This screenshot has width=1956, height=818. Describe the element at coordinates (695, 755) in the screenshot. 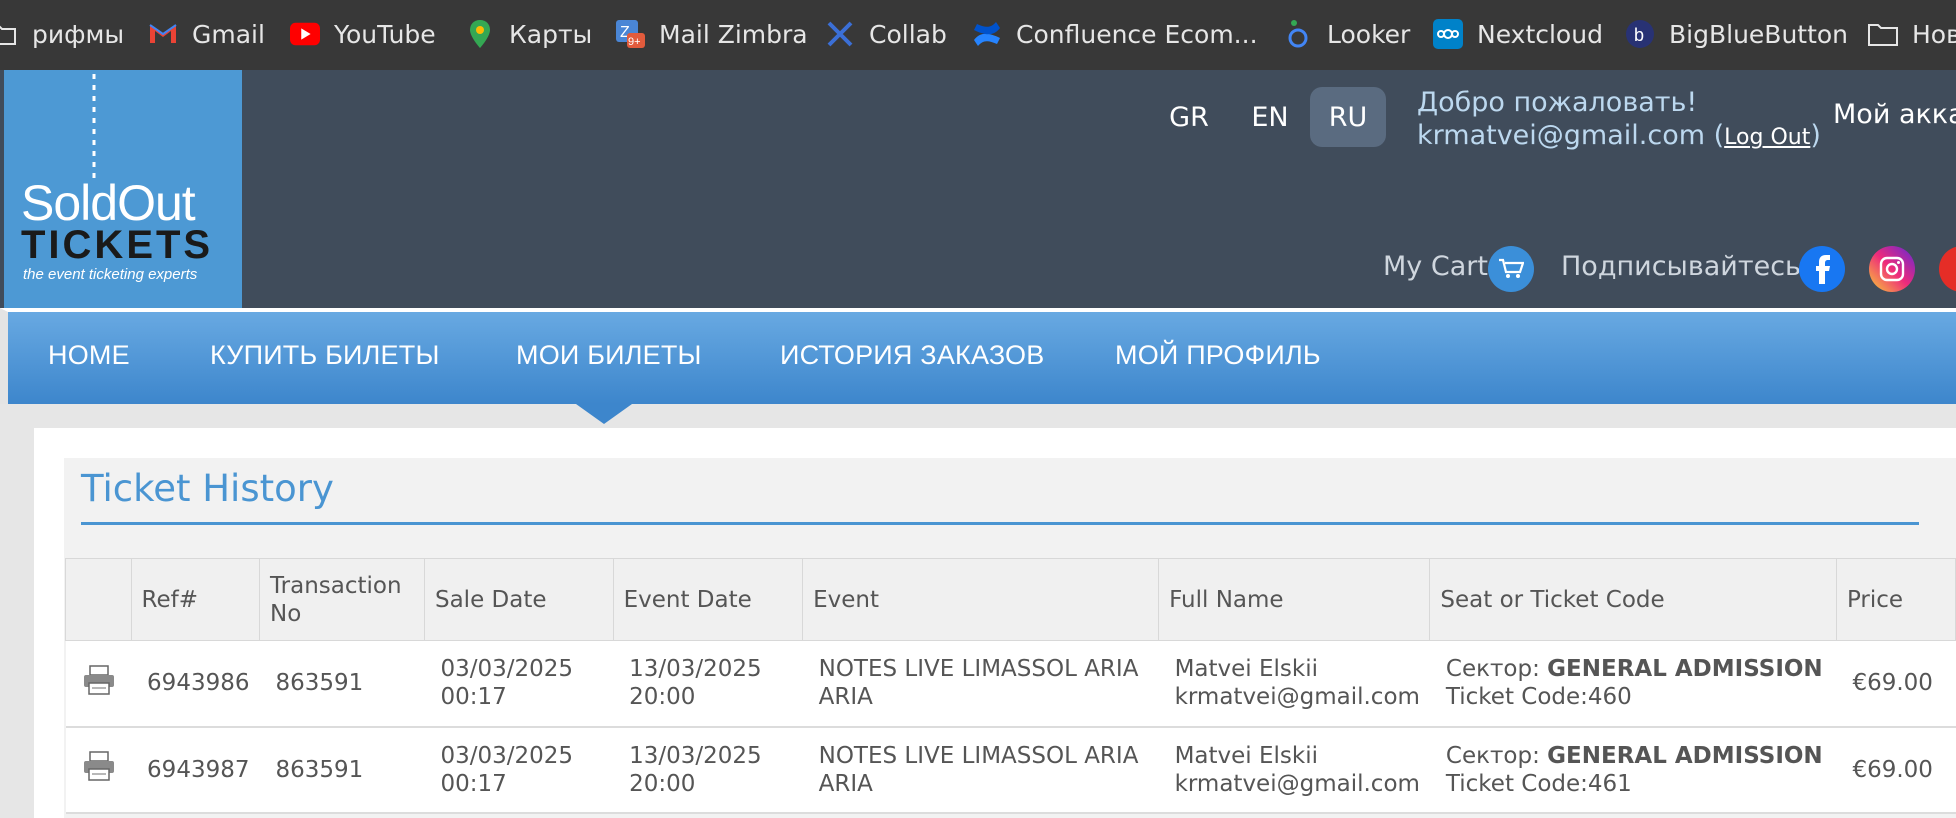

I see `event-date: 13/03/2025` at that location.